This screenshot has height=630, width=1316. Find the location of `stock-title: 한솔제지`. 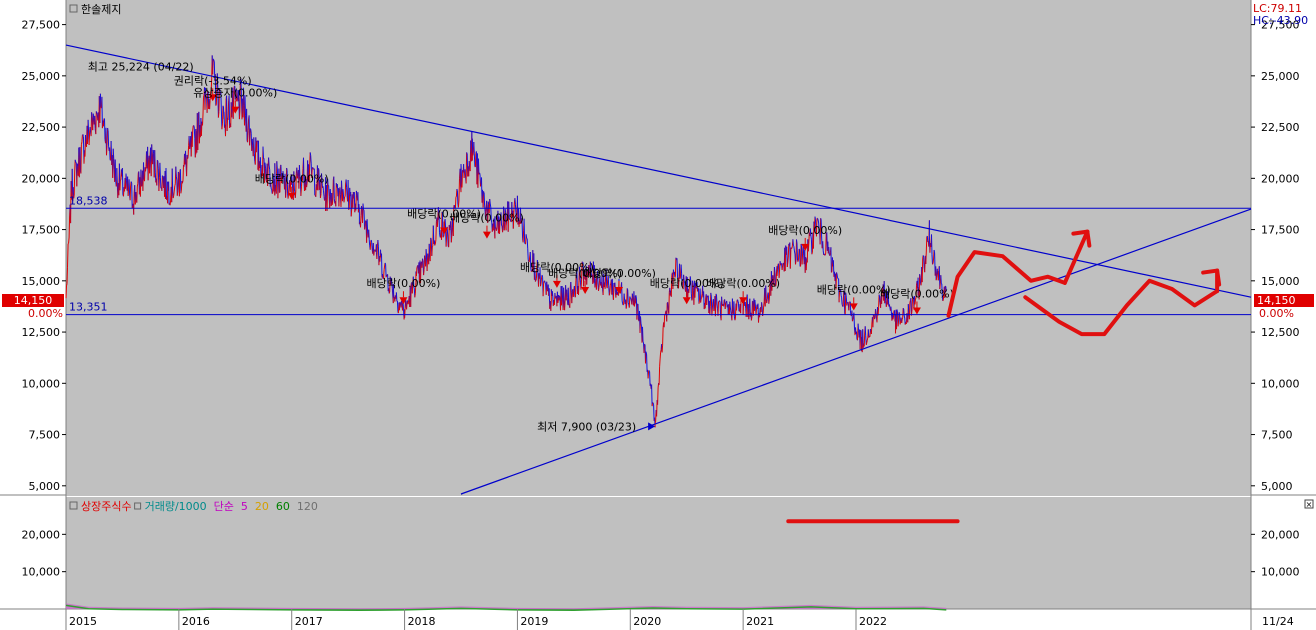

stock-title: 한솔제지 is located at coordinates (101, 9).